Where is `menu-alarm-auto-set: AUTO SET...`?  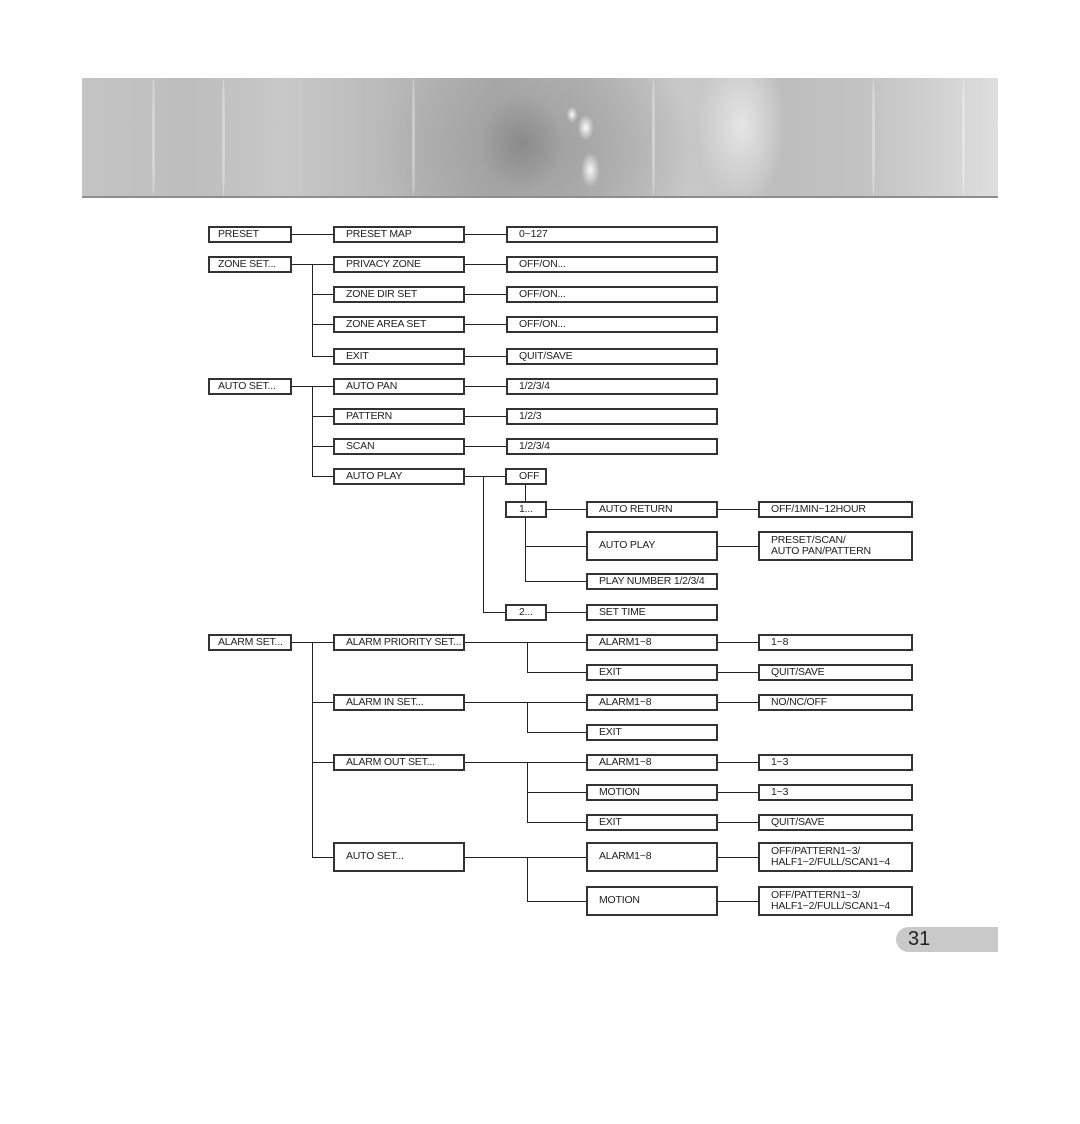
menu-alarm-auto-set: AUTO SET... is located at coordinates (399, 857).